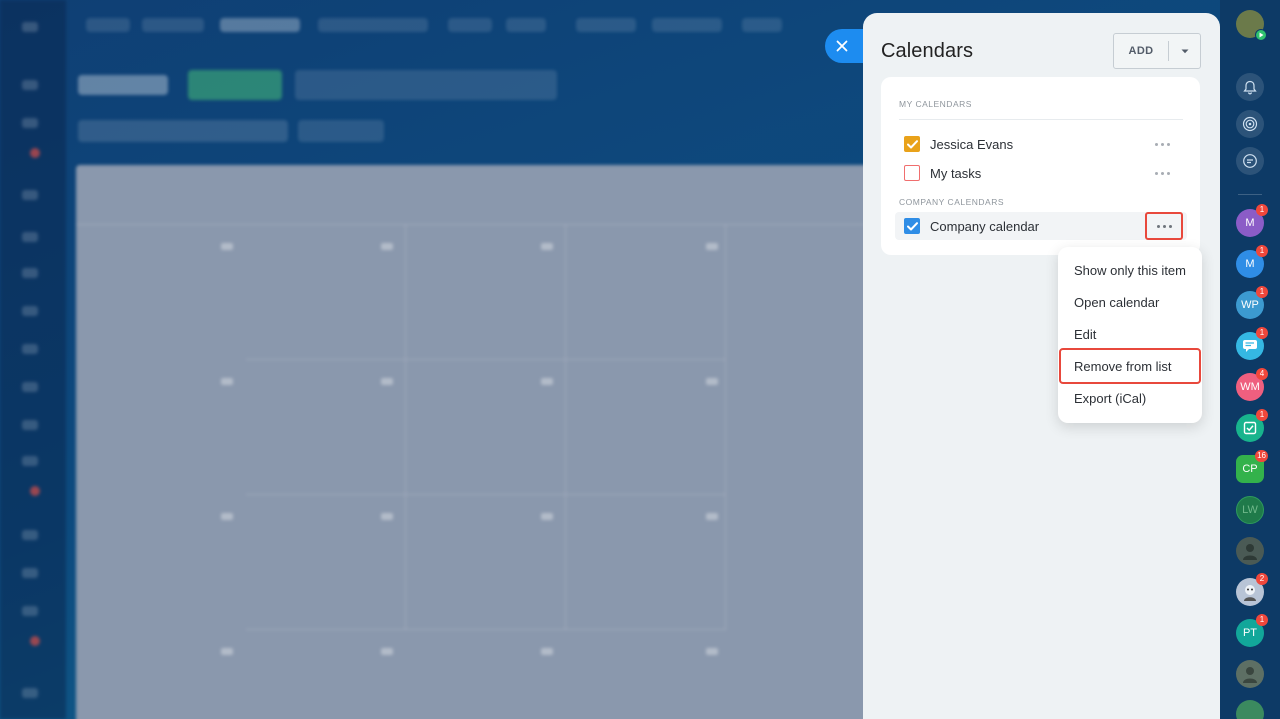 The height and width of the screenshot is (719, 1280). Describe the element at coordinates (426, 85) in the screenshot. I see `background-search-field` at that location.